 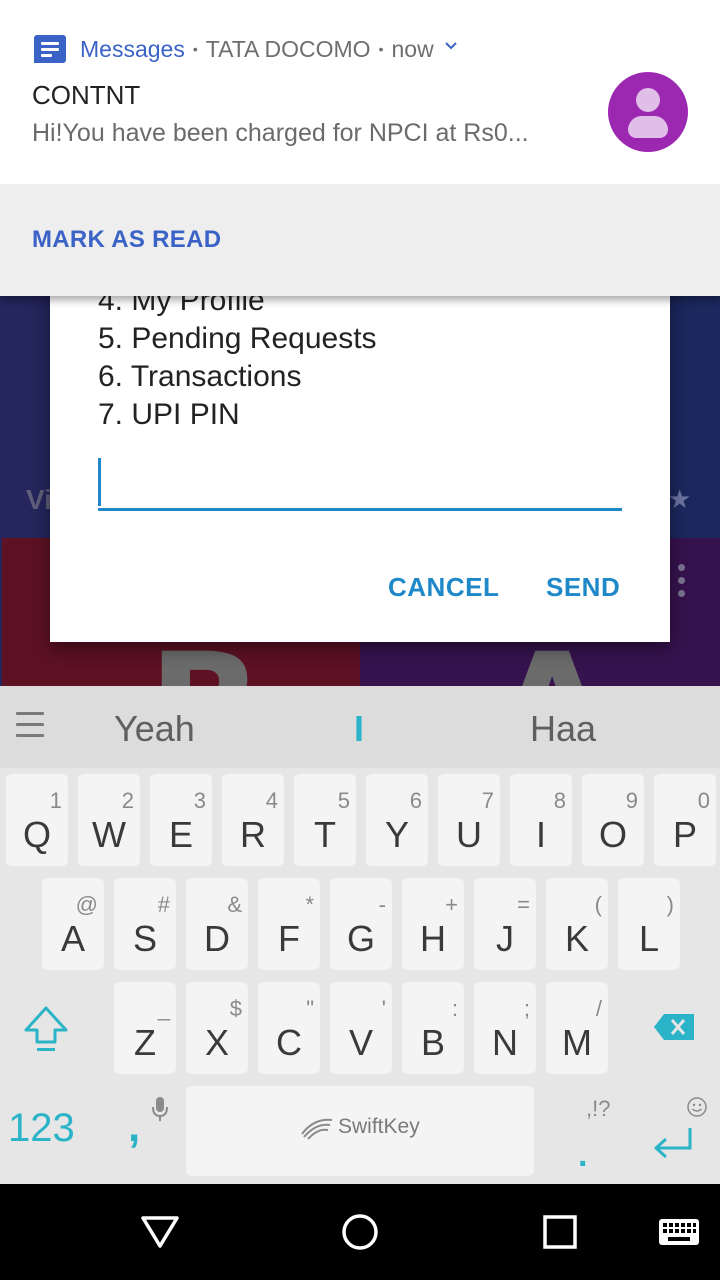 I want to click on key-p: 0P, so click(x=685, y=820).